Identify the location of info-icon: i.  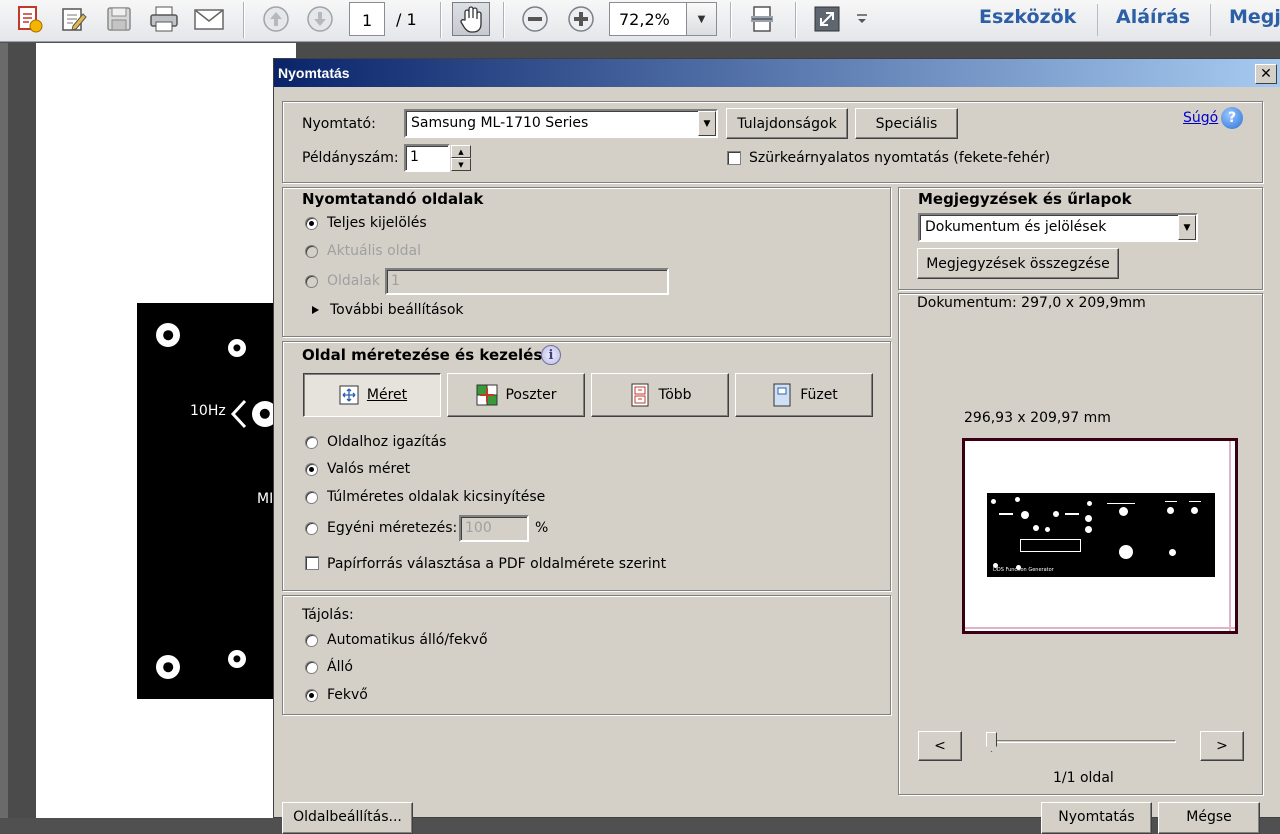
(551, 355).